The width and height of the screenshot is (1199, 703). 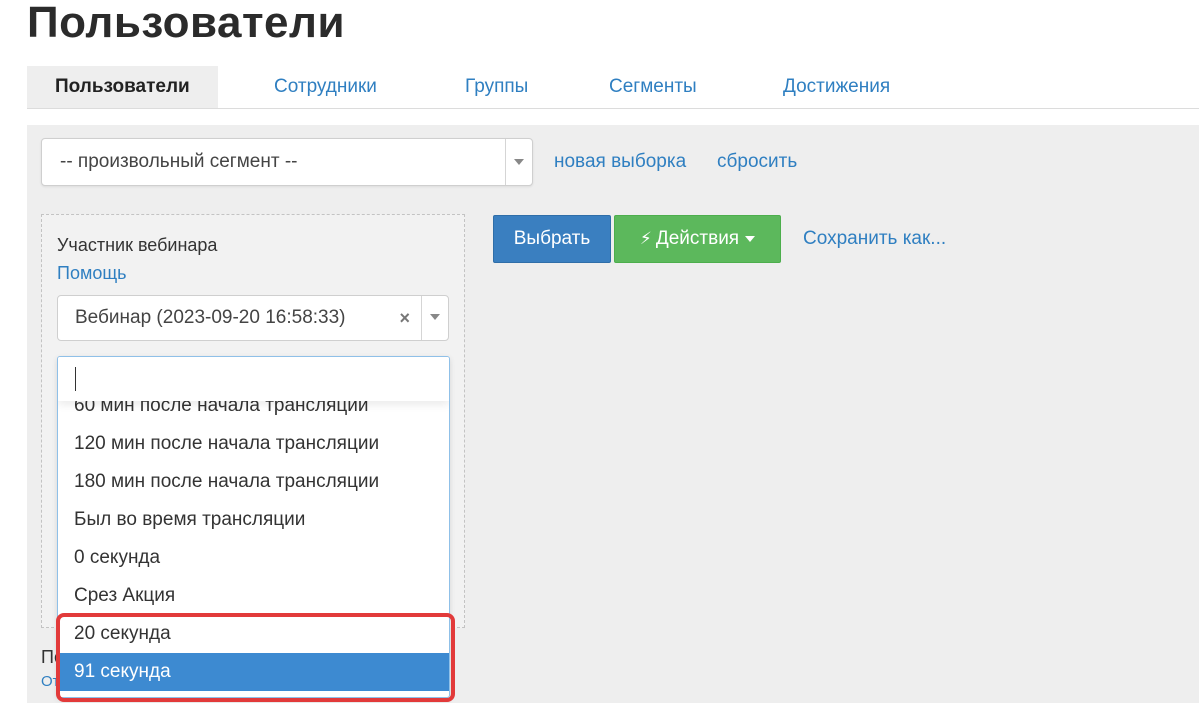 I want to click on tab-achievements: Достижения, so click(x=836, y=87).